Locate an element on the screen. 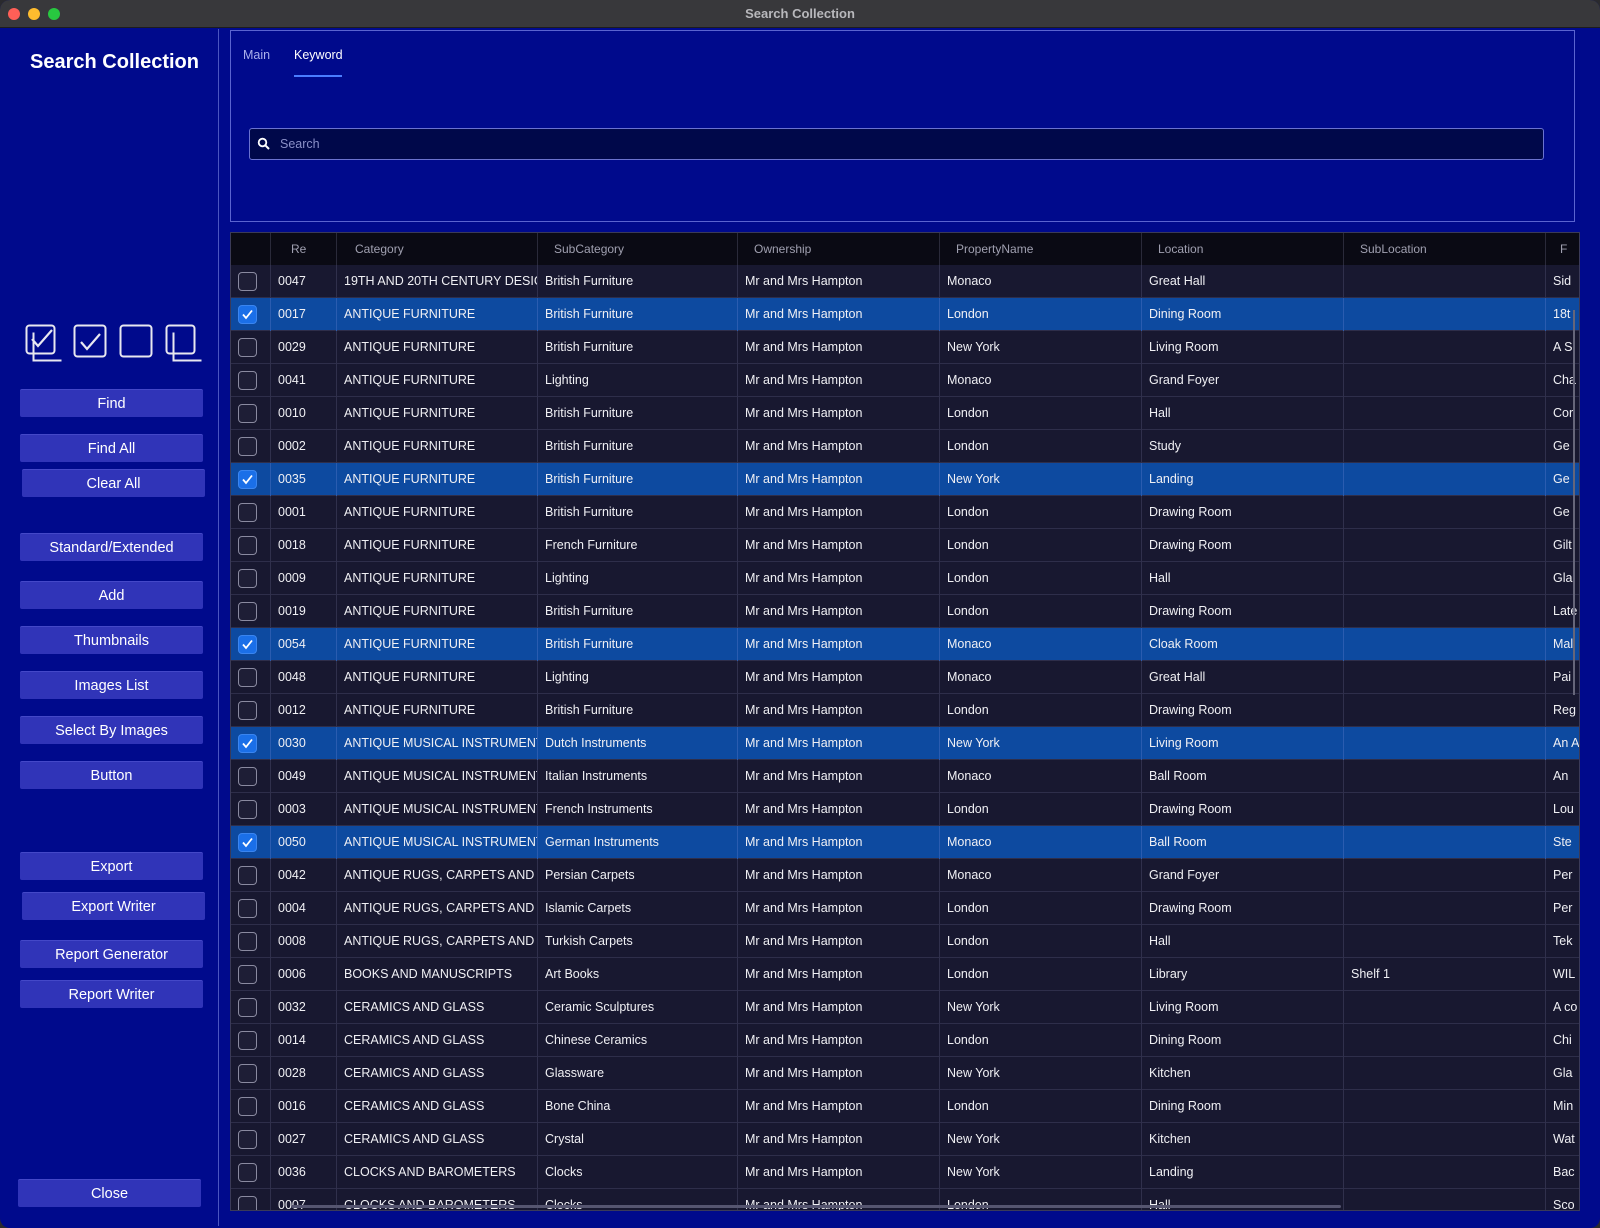 The width and height of the screenshot is (1600, 1228). deselect-all-icon is located at coordinates (183, 343).